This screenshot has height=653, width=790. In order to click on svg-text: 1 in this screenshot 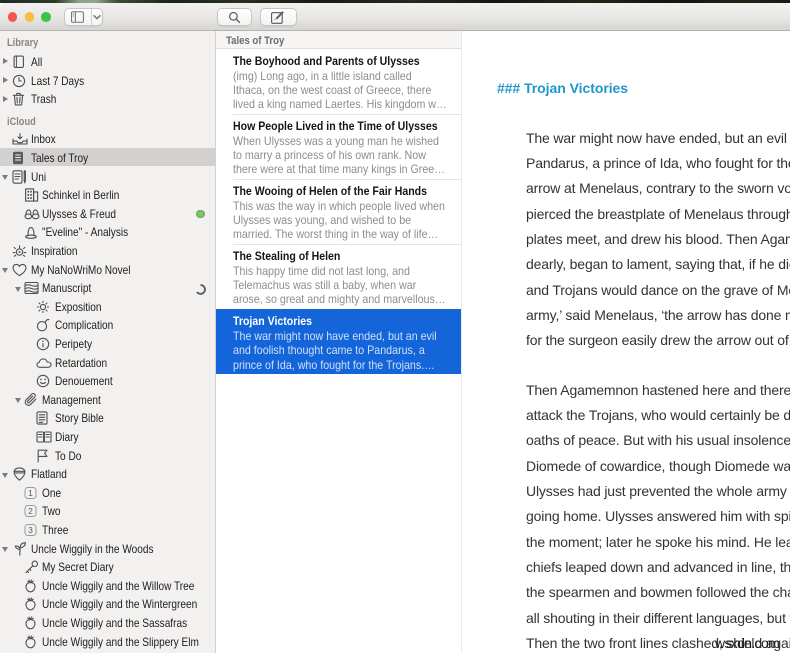, I will do `click(30, 493)`.